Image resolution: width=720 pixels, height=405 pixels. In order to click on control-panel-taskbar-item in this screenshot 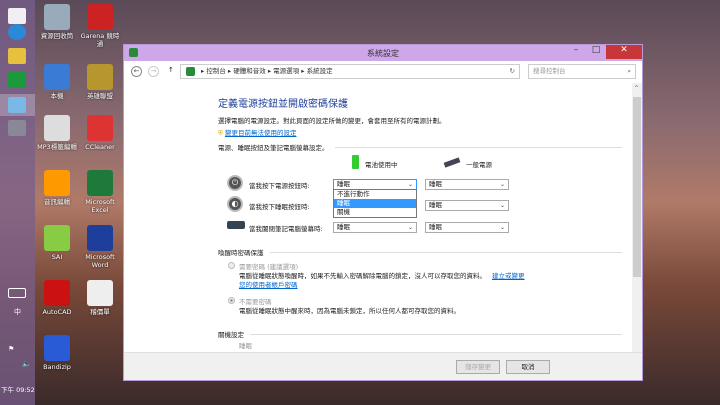, I will do `click(17, 105)`.